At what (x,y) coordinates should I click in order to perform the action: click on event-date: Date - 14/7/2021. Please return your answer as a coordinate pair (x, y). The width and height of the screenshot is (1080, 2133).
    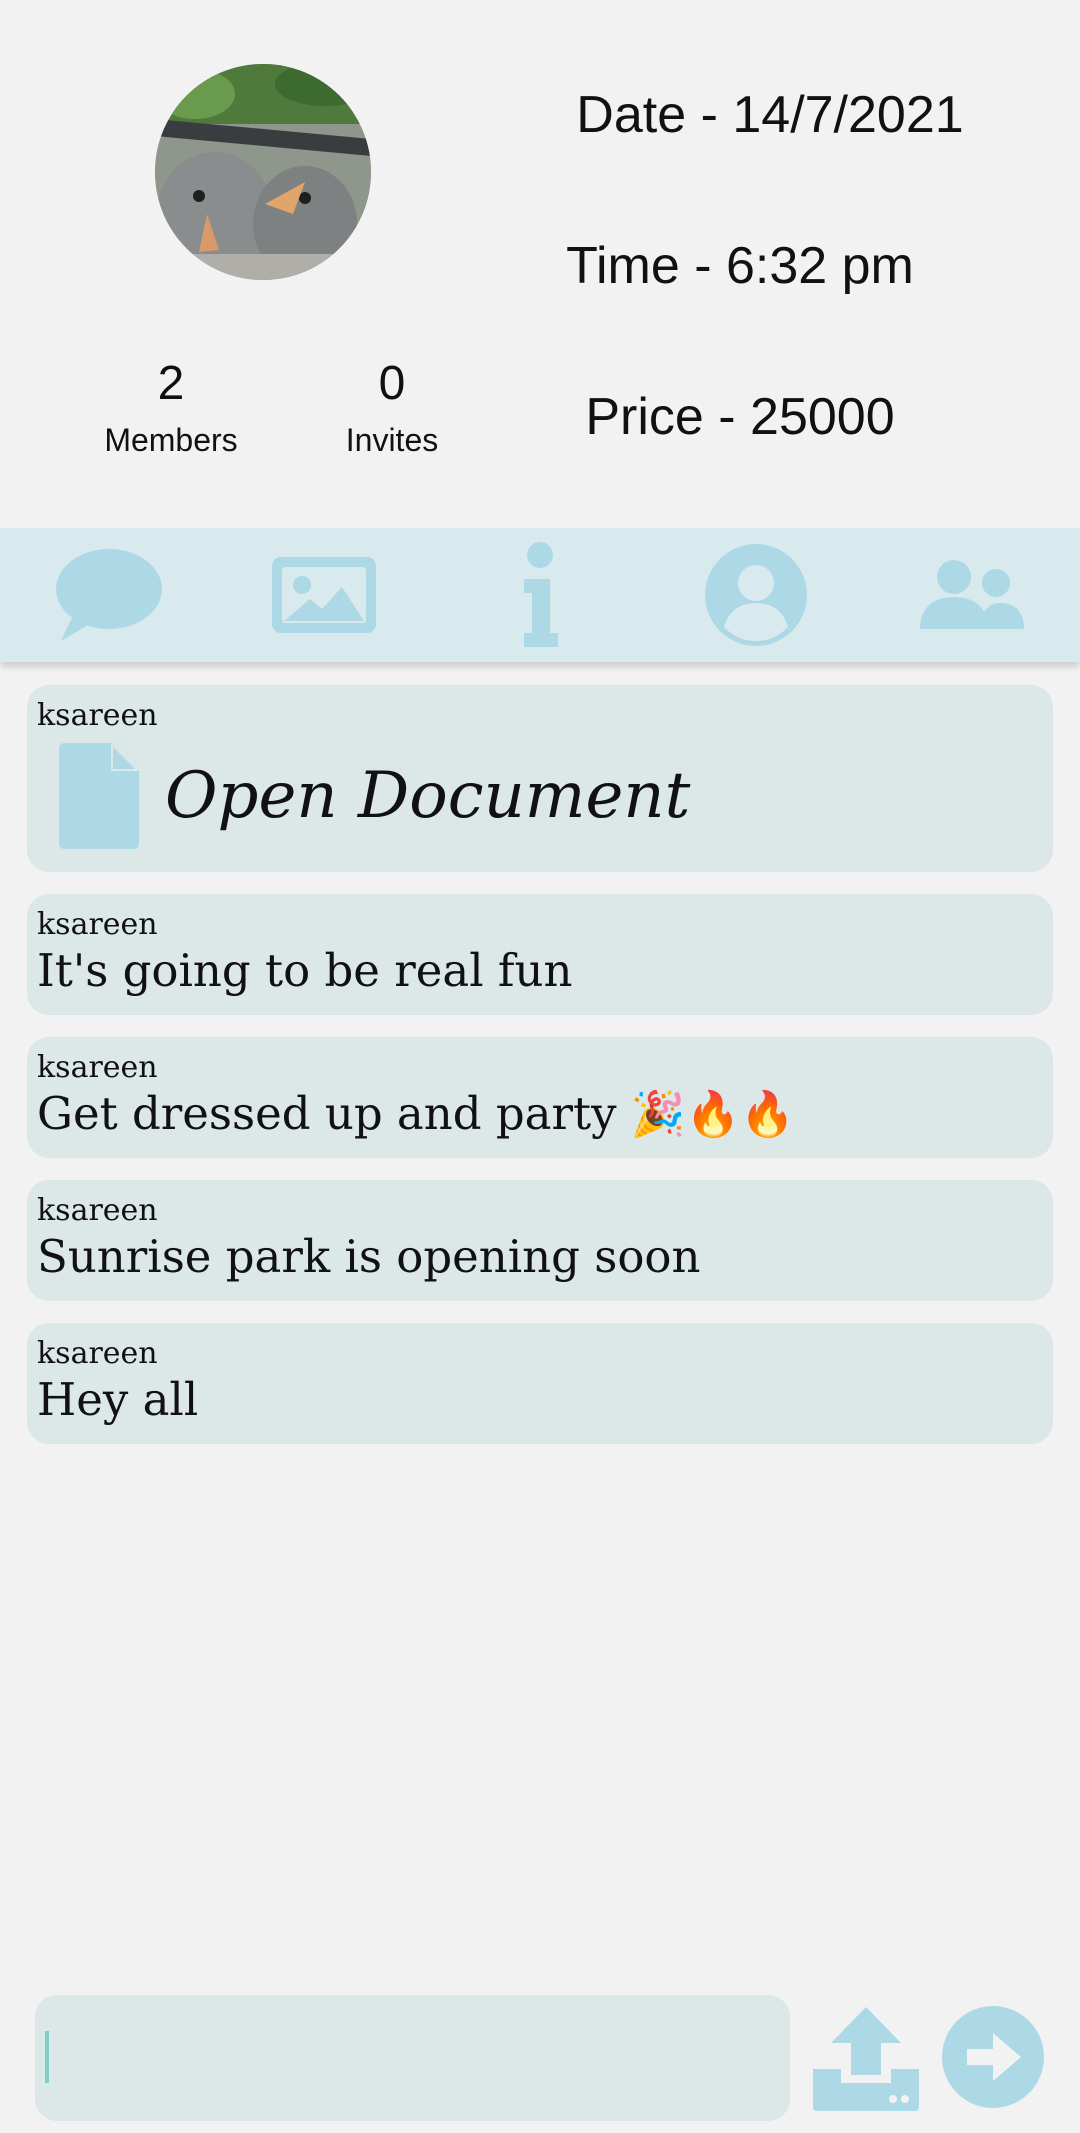
    Looking at the image, I should click on (770, 115).